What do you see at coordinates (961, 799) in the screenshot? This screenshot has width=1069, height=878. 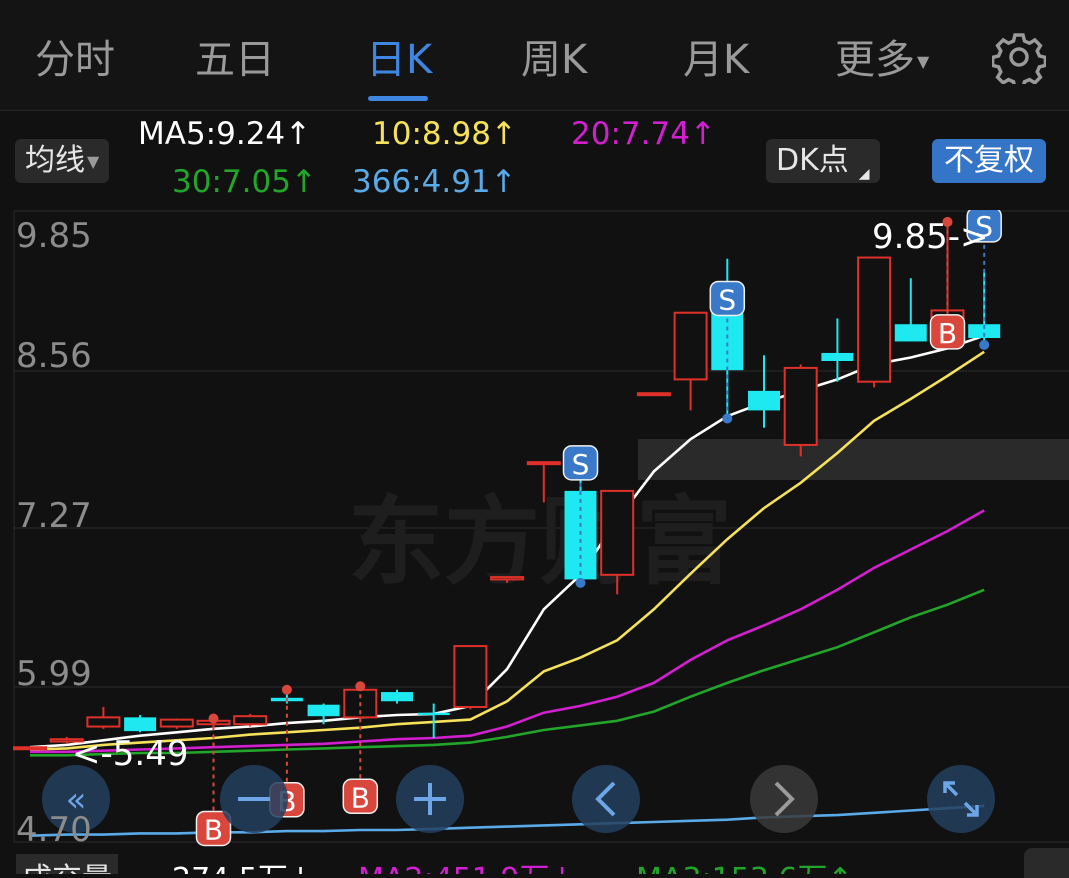 I see `fullscreen-button` at bounding box center [961, 799].